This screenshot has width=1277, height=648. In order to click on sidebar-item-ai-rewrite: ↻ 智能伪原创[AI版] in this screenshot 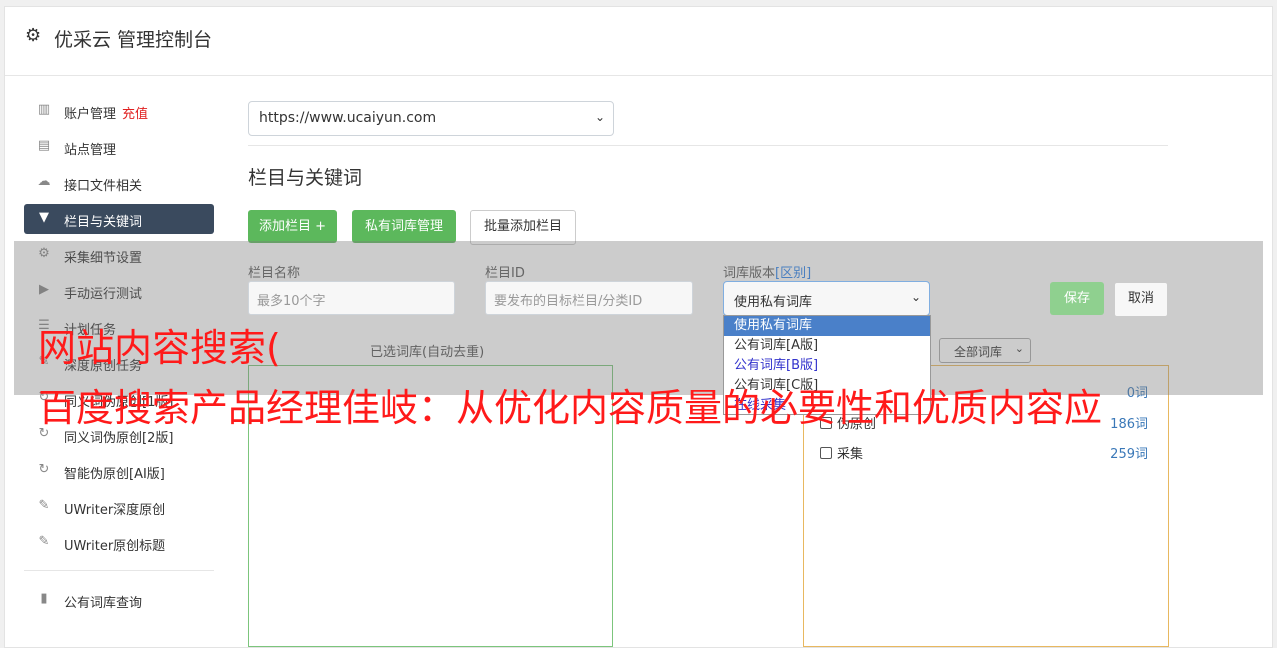, I will do `click(119, 471)`.